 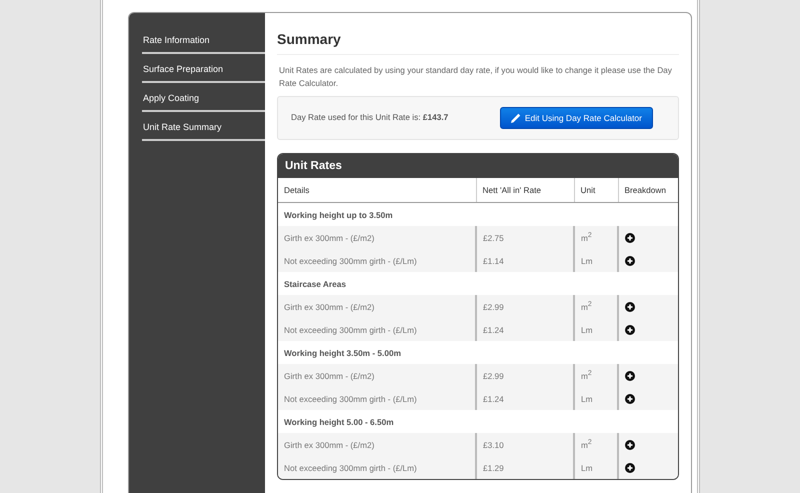 I want to click on sidebar-item: Apply Coating, so click(x=203, y=102).